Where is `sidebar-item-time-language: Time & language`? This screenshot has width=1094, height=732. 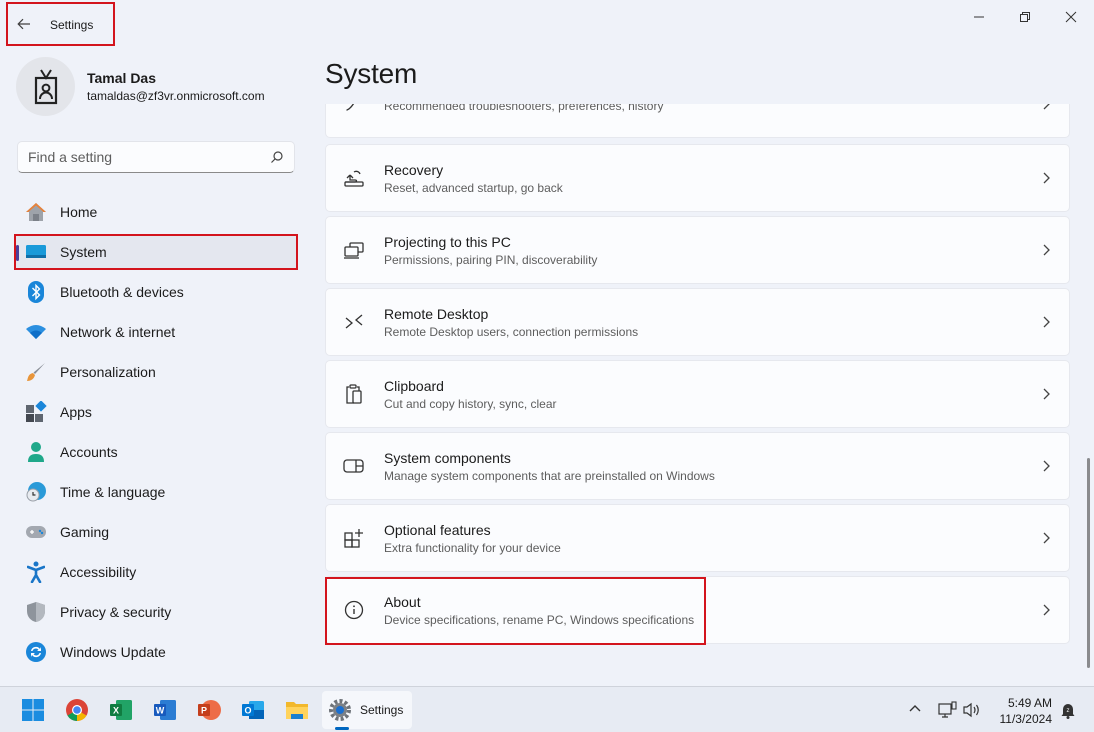 sidebar-item-time-language: Time & language is located at coordinates (156, 492).